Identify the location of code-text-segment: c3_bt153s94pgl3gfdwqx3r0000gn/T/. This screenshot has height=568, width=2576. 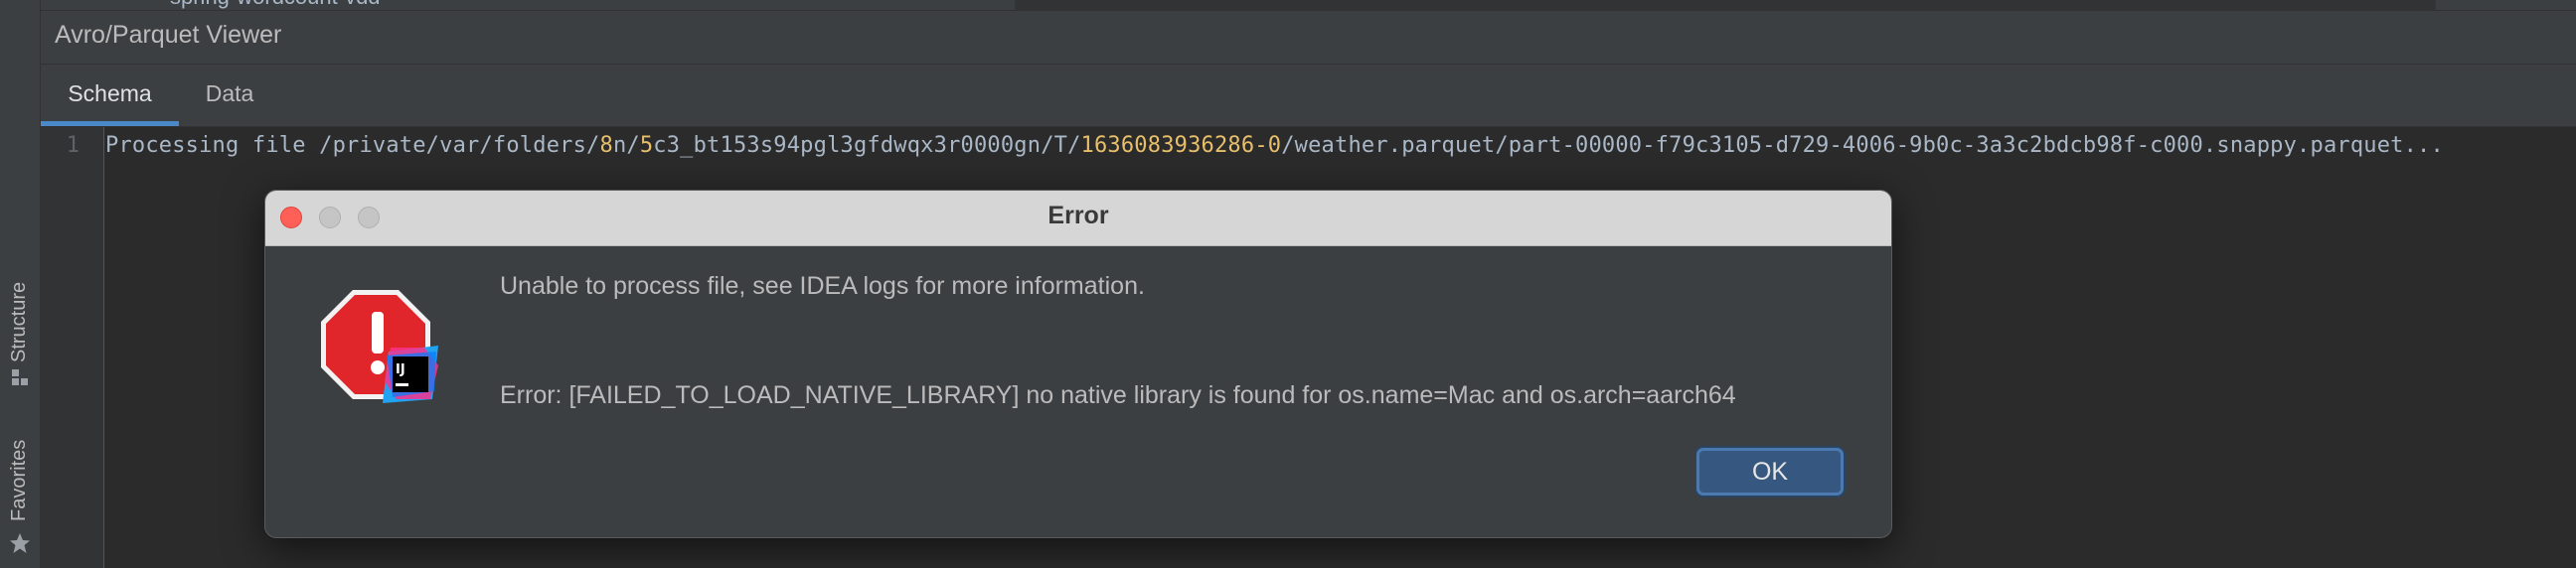
(867, 145).